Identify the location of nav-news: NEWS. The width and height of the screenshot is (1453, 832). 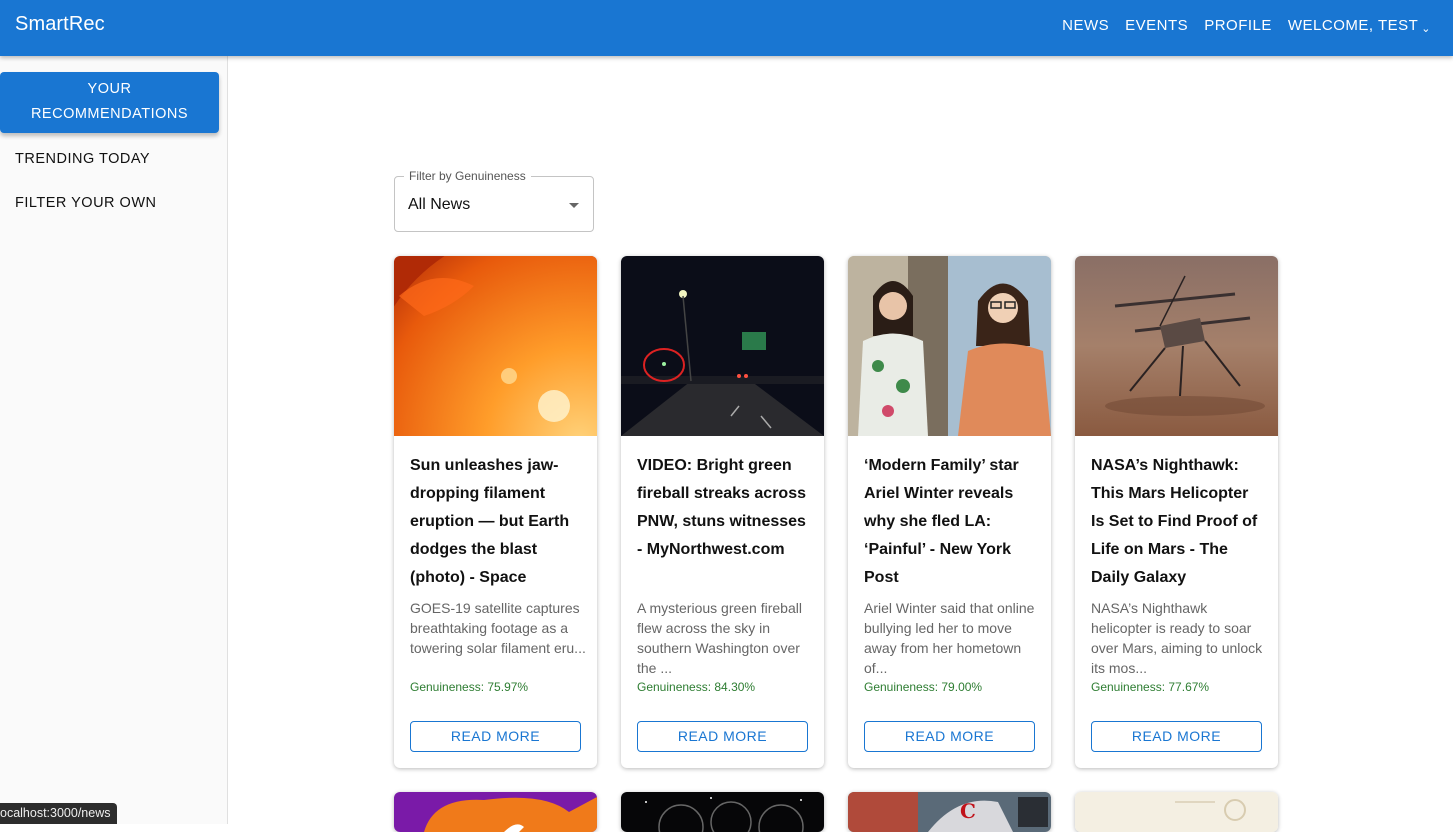
(1085, 25).